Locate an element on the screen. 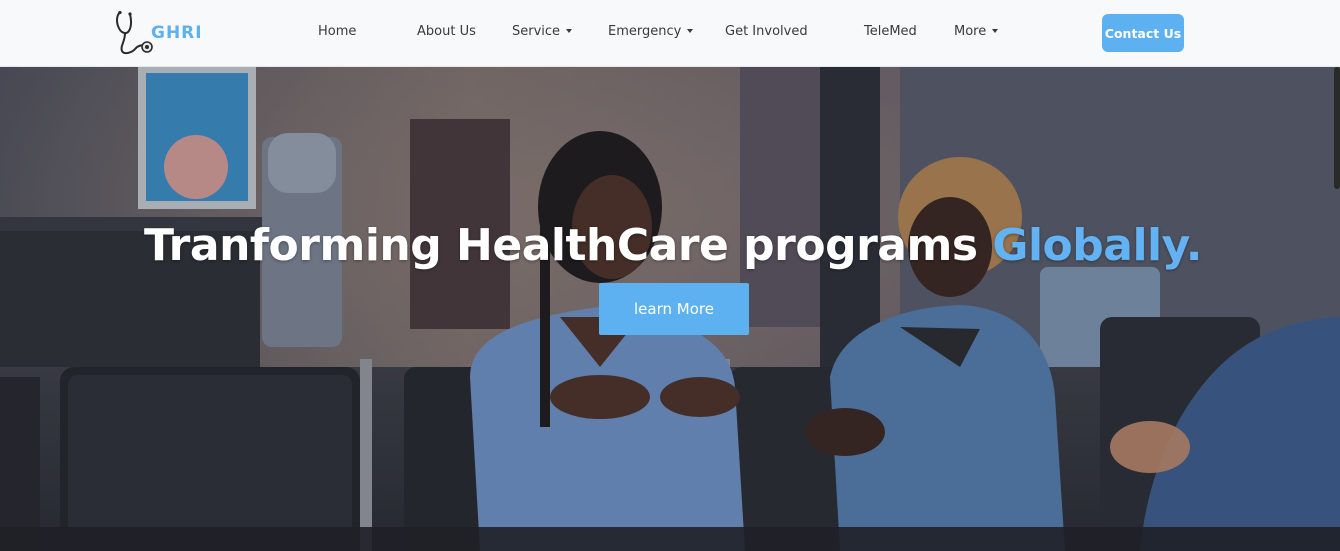  nav-service: Service is located at coordinates (542, 31).